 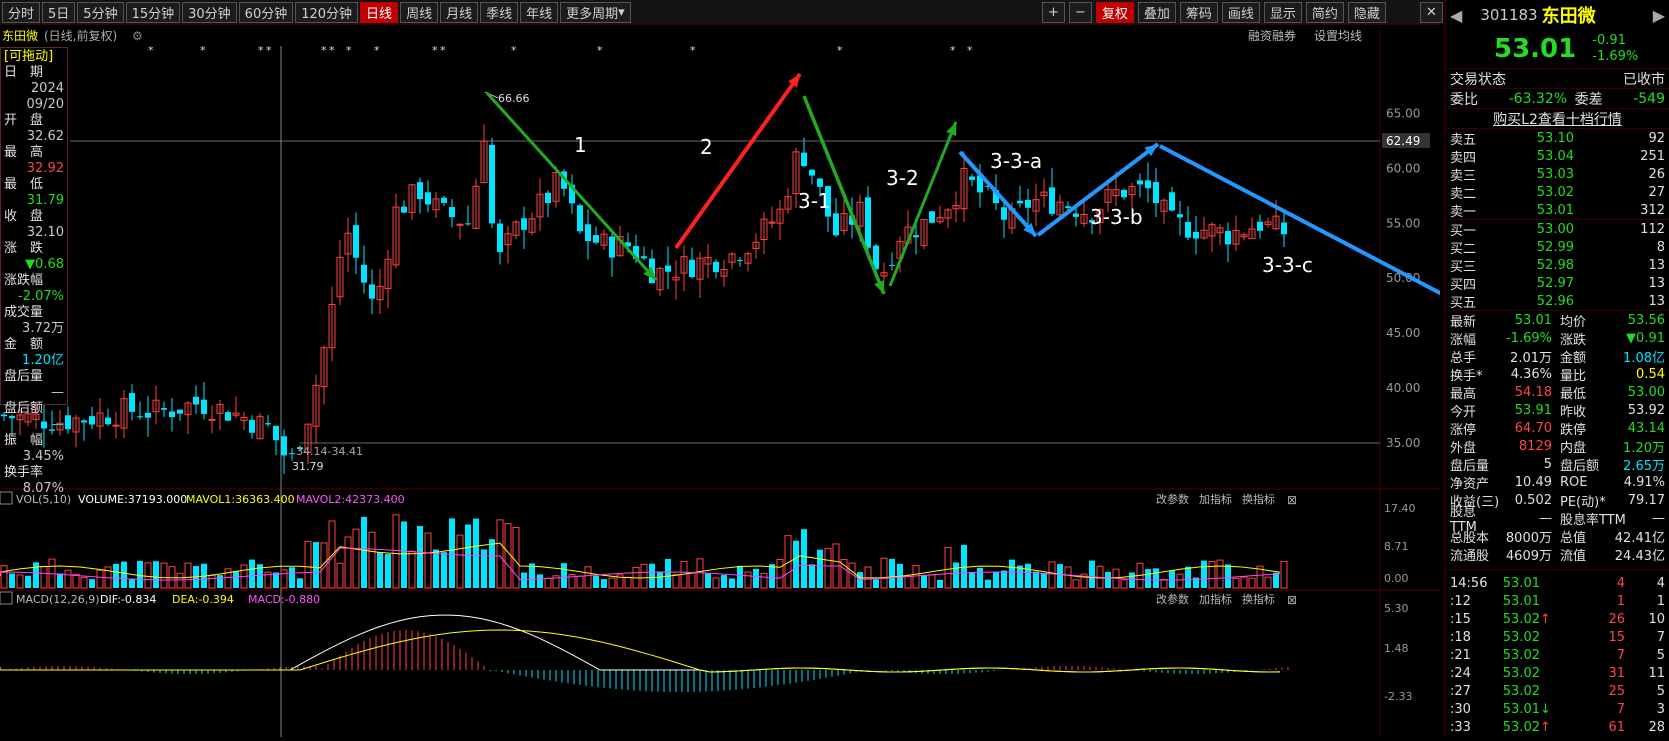 What do you see at coordinates (327, 12) in the screenshot?
I see `period-tab-6: 120分钟` at bounding box center [327, 12].